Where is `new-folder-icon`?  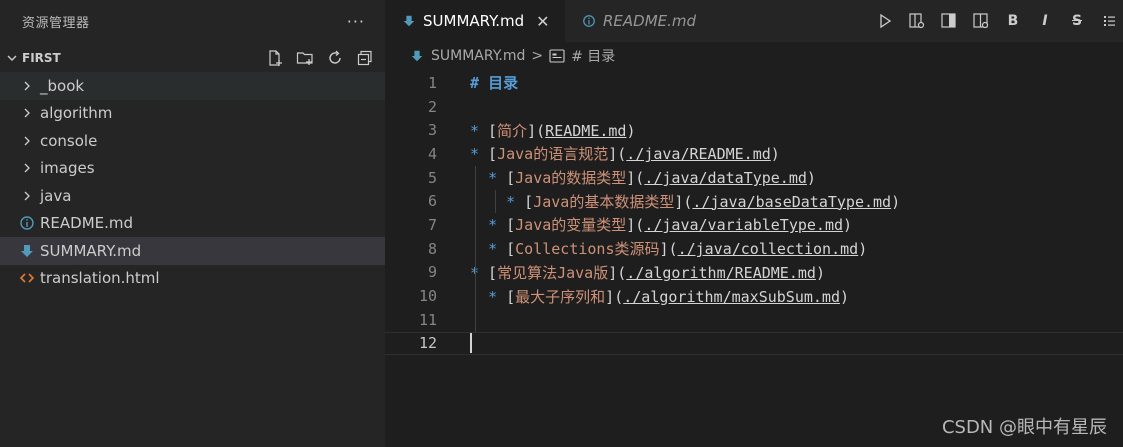
new-folder-icon is located at coordinates (305, 58).